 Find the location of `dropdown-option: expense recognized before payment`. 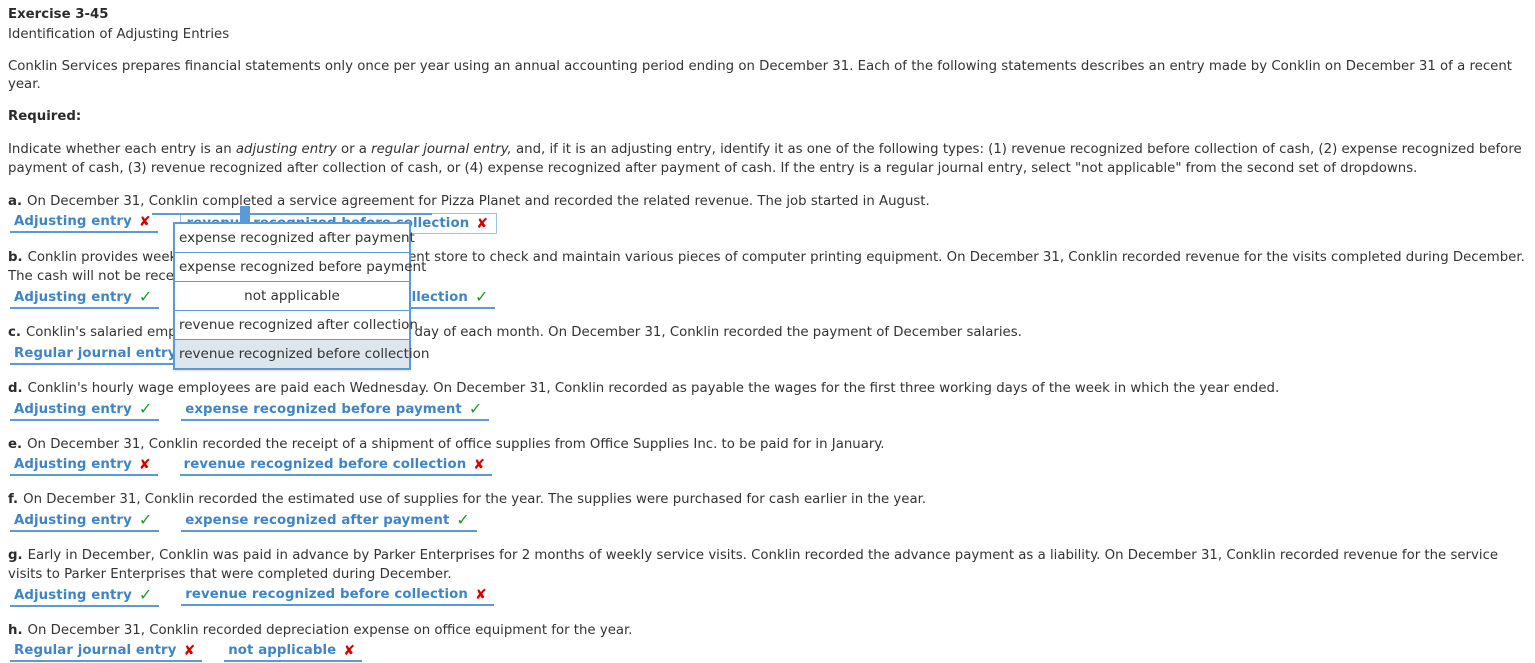

dropdown-option: expense recognized before payment is located at coordinates (300, 267).